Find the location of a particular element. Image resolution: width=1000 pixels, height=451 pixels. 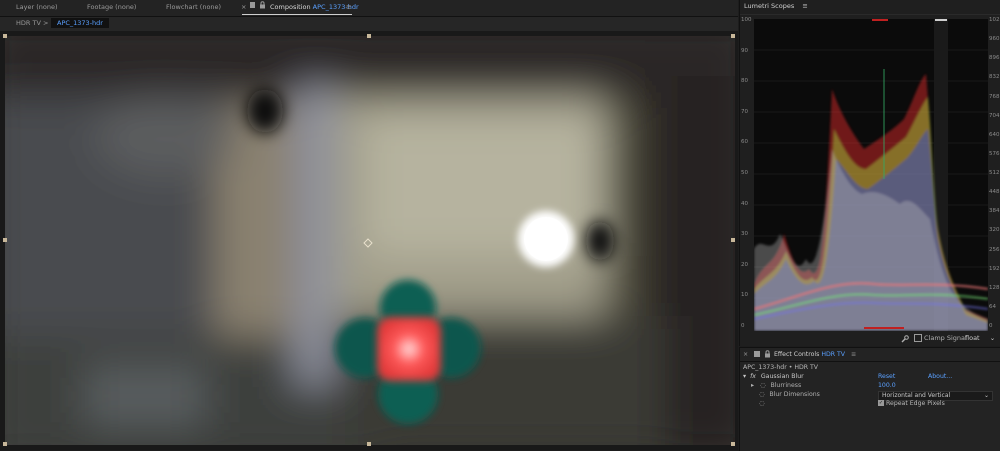

effect-row-gaussian-blur: ▾ fx Gaussian Blur is located at coordinates (773, 376).